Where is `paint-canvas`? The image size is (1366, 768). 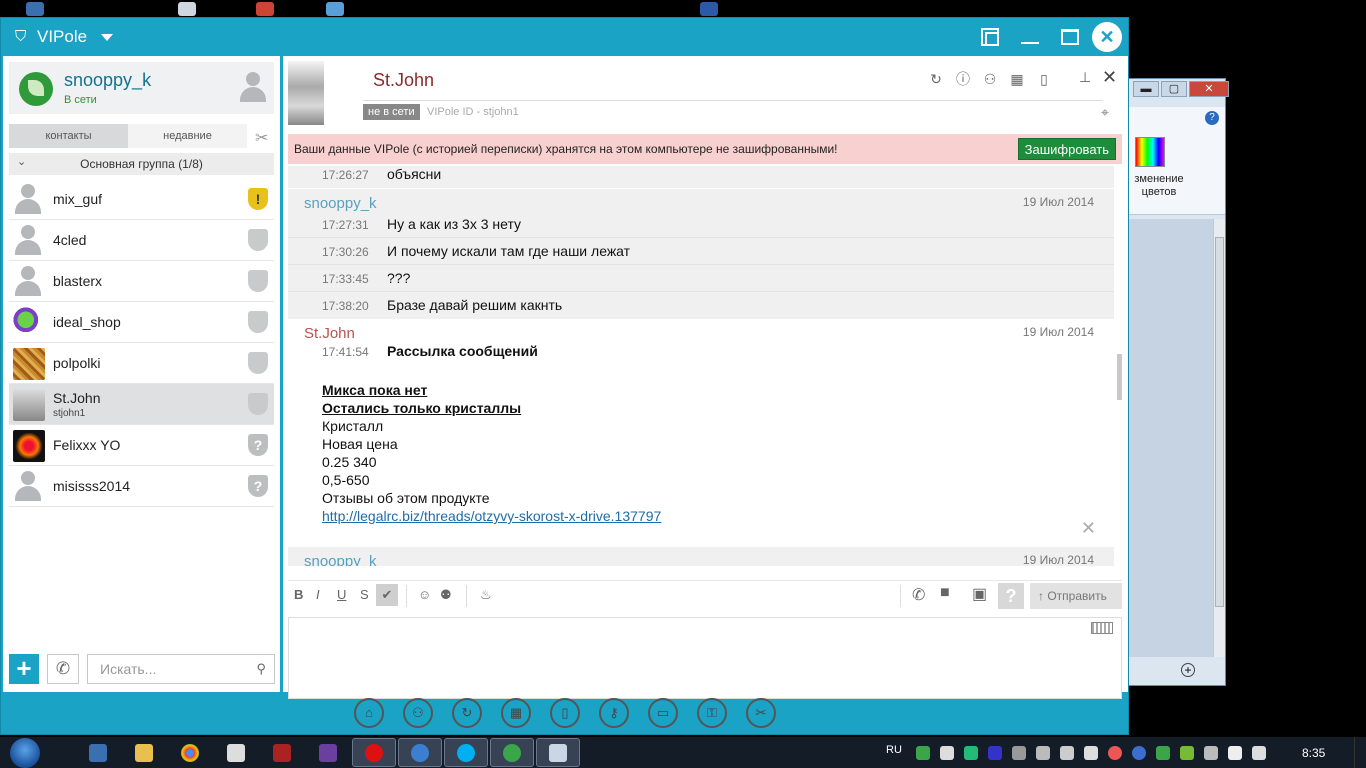
paint-canvas is located at coordinates (1171, 438).